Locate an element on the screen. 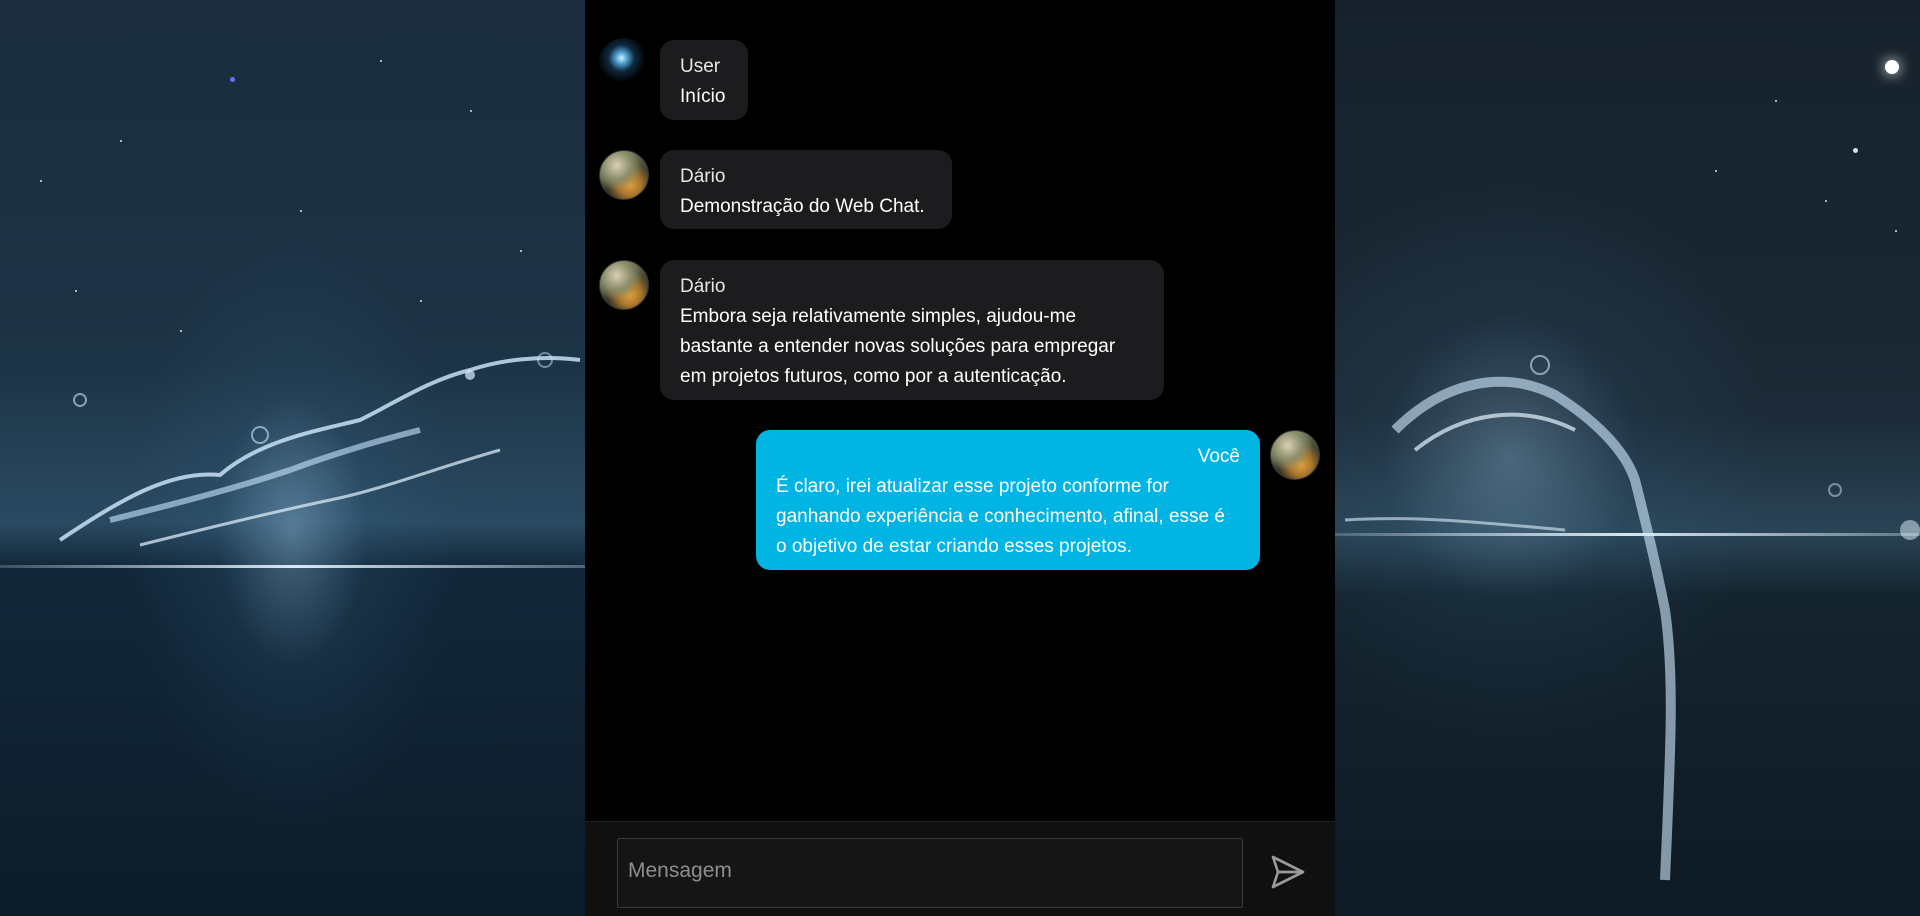  message-text: Início is located at coordinates (703, 96).